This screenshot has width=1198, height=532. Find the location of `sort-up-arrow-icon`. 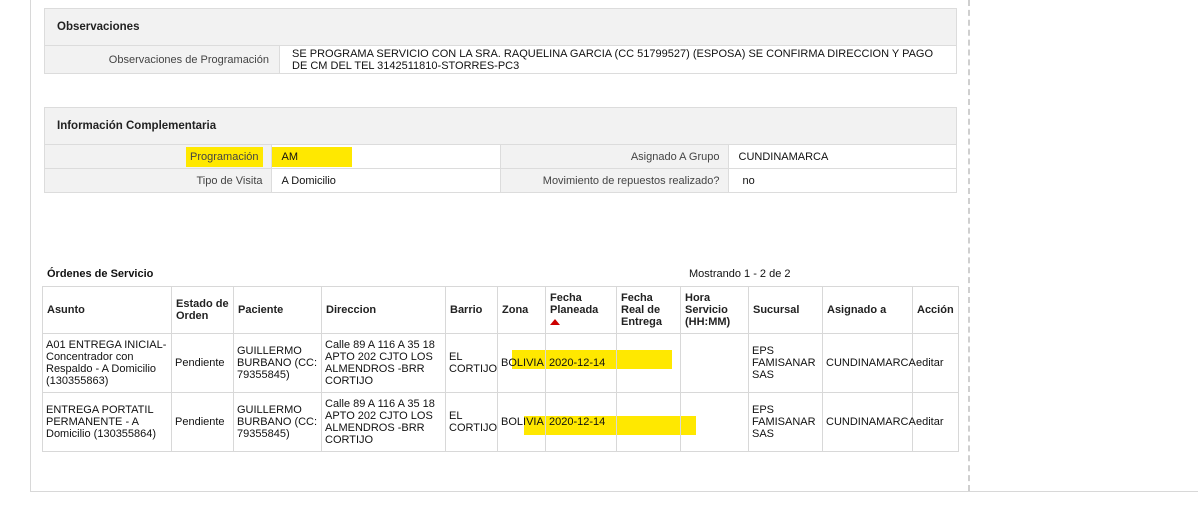

sort-up-arrow-icon is located at coordinates (555, 322).